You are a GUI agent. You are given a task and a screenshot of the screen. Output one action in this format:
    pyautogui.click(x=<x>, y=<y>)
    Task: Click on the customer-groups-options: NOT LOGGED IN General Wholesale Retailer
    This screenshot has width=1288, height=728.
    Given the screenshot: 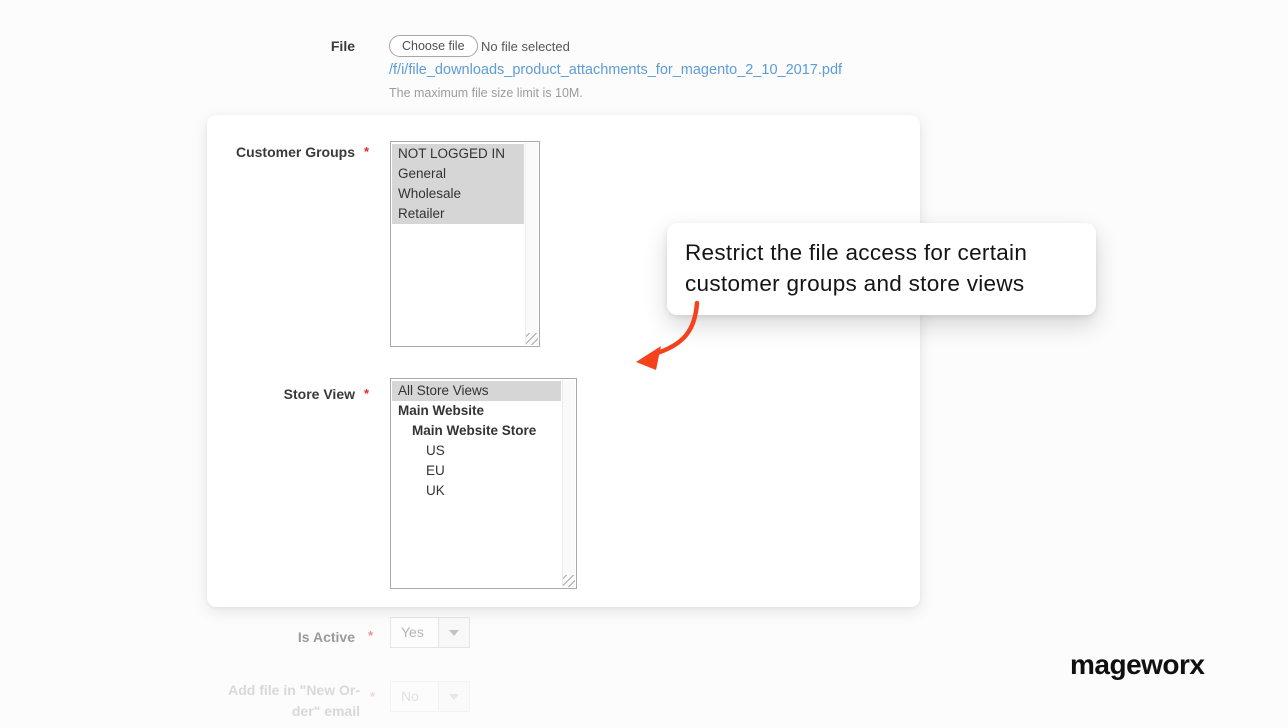 What is the action you would take?
    pyautogui.click(x=458, y=184)
    